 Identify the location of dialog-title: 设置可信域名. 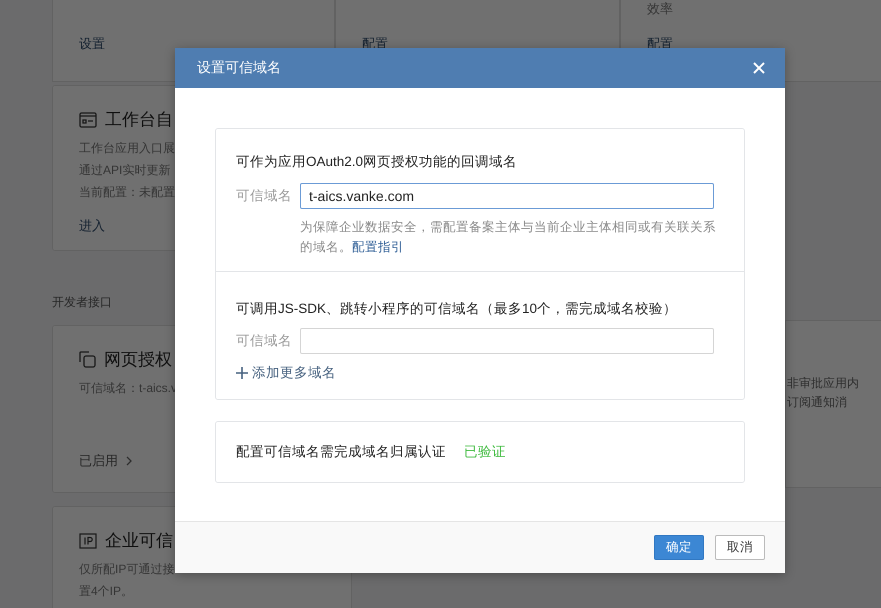
(239, 68).